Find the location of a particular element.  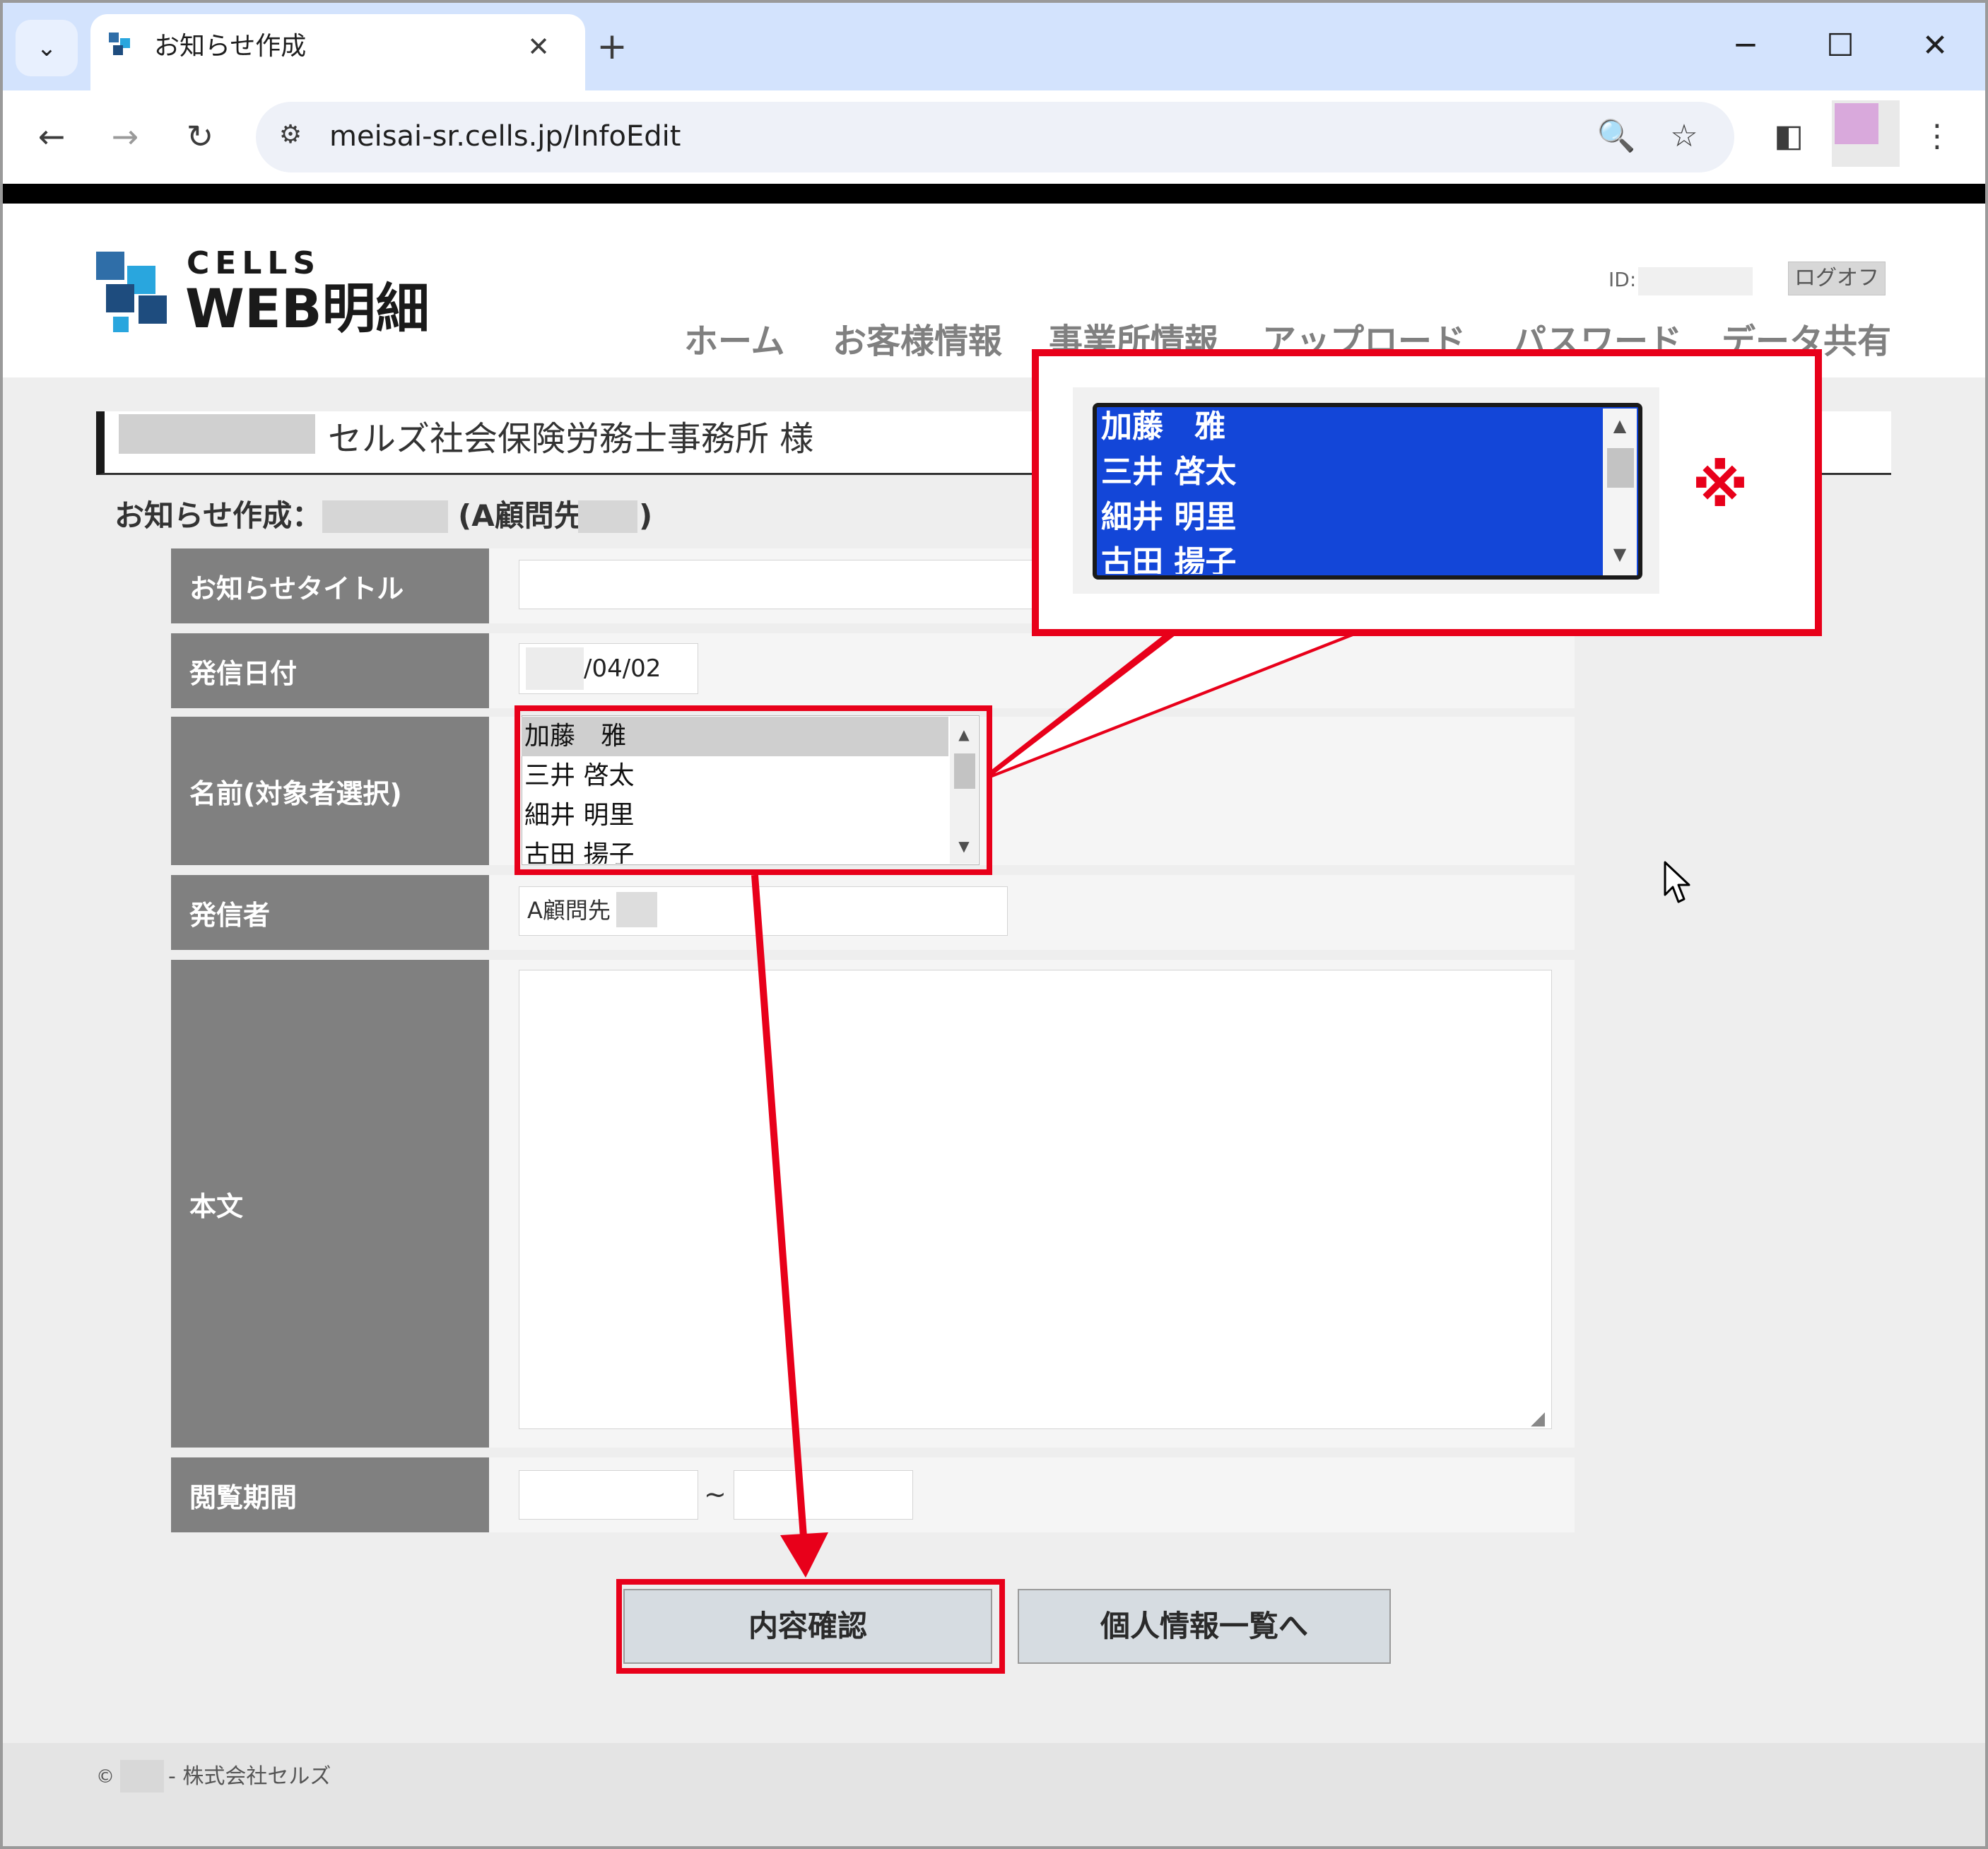

zoom-option: 加藤 雅 is located at coordinates (1163, 427).